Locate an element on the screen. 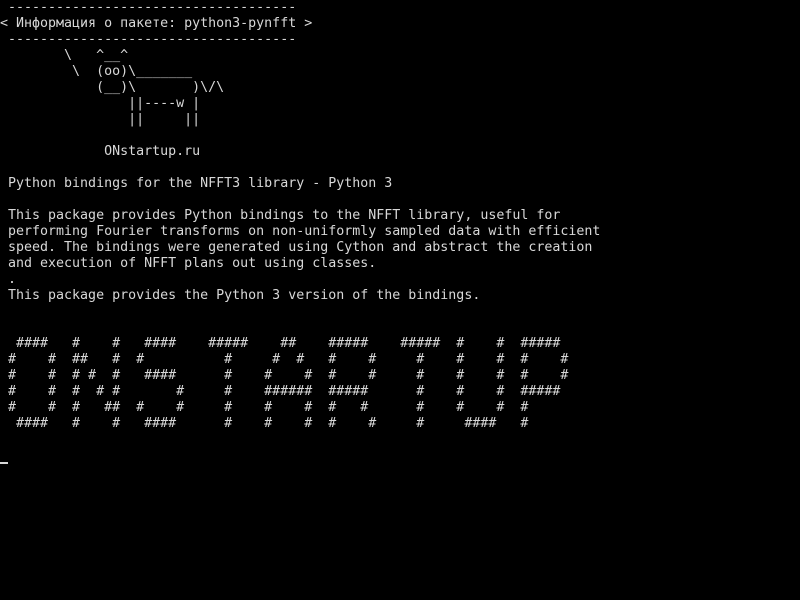 The height and width of the screenshot is (600, 800). cow-ascii-line: \ (oo)\_______ is located at coordinates (96, 71).